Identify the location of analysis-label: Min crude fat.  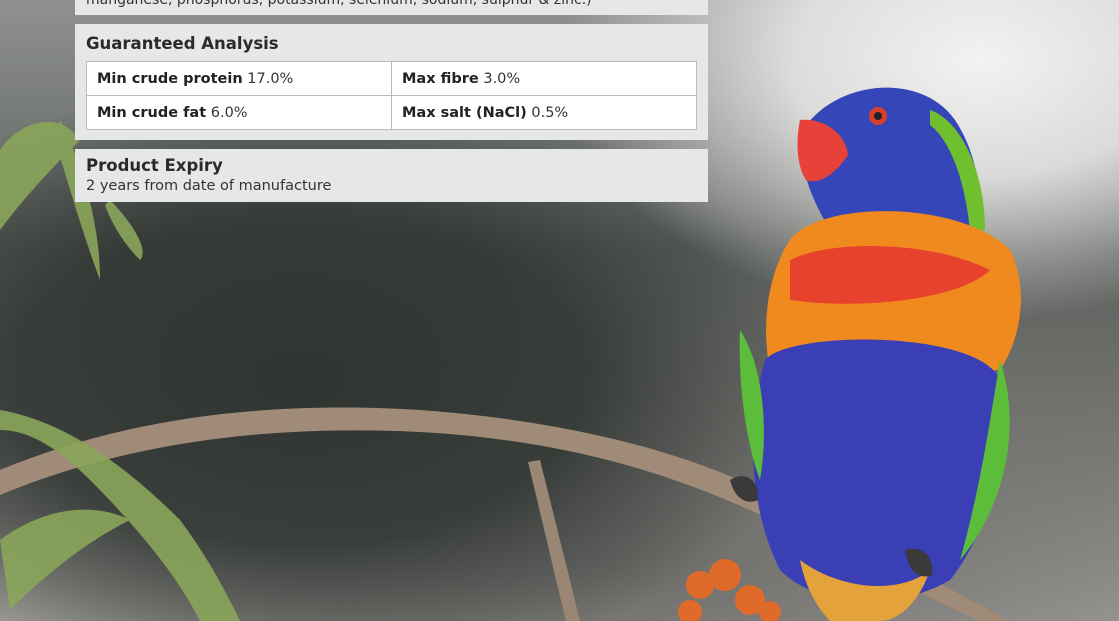
(152, 112).